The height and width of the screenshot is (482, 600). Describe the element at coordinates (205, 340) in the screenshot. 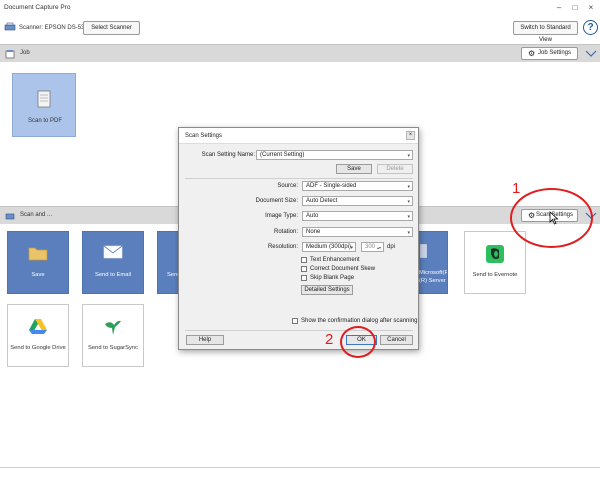

I see `help-button: Help` at that location.